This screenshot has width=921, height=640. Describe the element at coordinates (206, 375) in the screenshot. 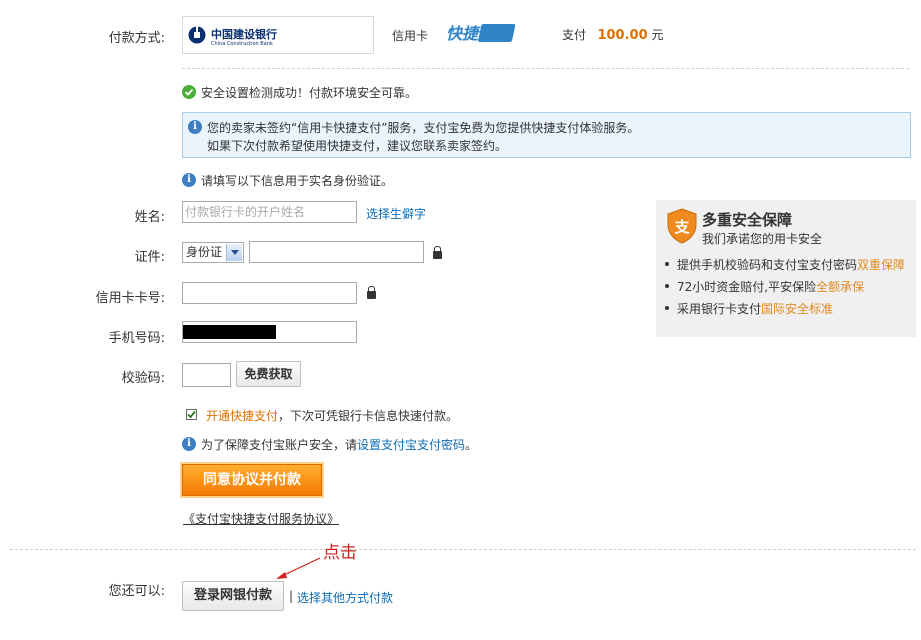

I see `code-input` at that location.